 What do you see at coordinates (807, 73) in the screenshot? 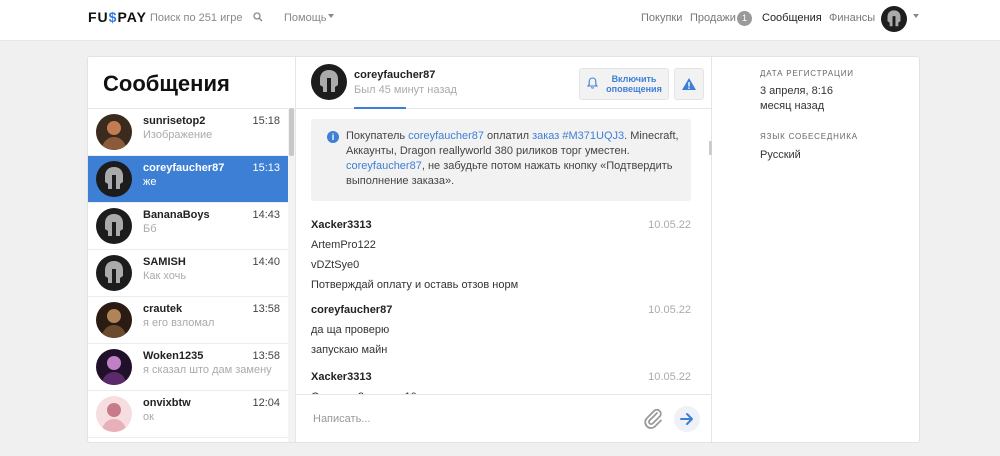
I see `registration-label: ДАТА РЕГИСТРАЦИИ` at bounding box center [807, 73].